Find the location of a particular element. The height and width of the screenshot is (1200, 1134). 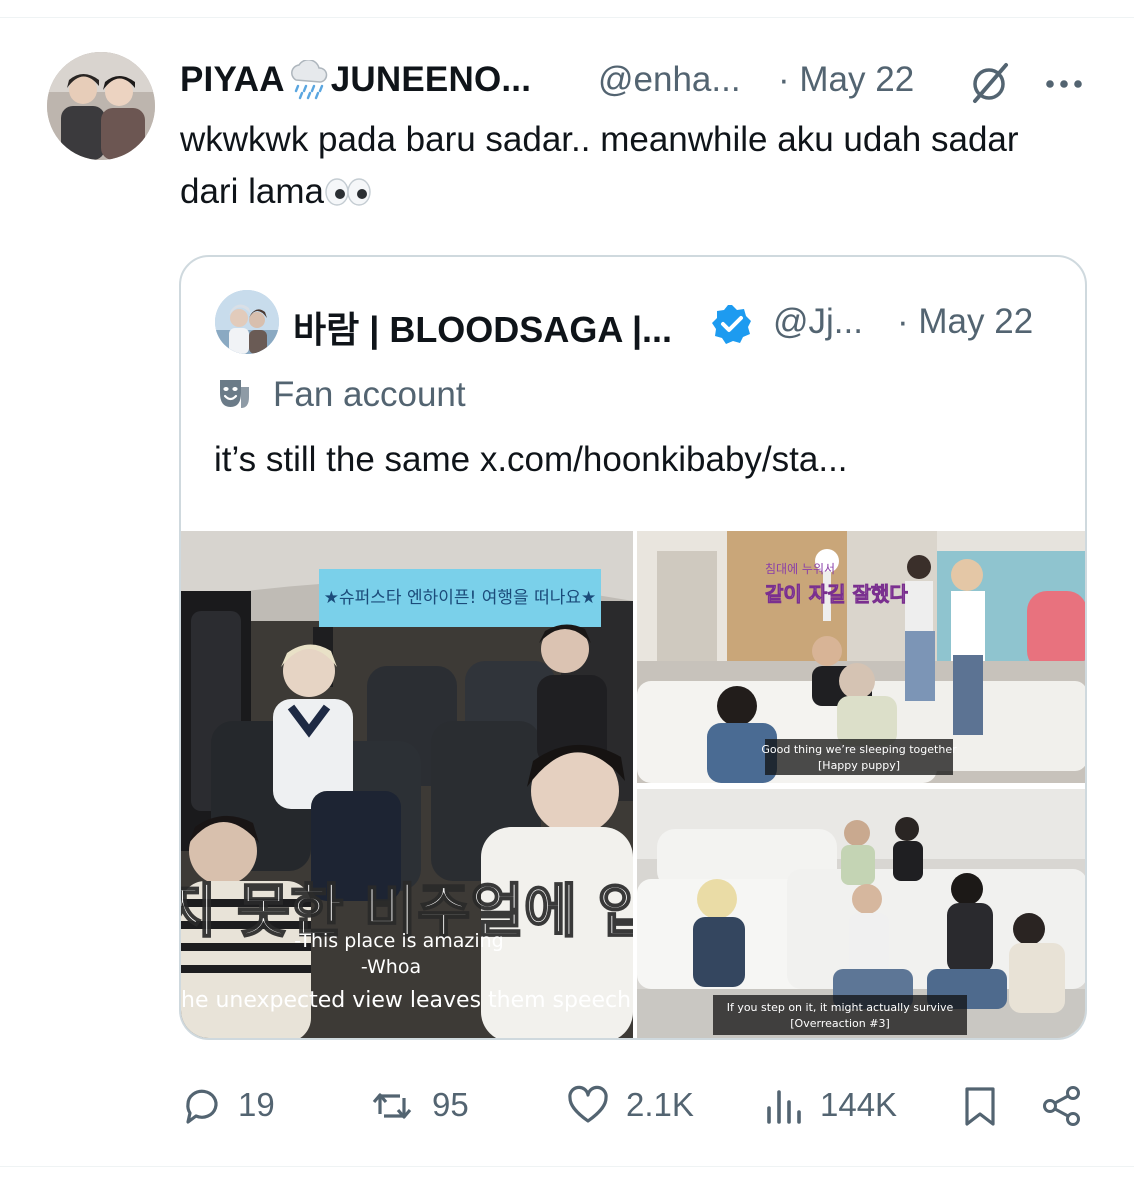

reply-count: 19 is located at coordinates (256, 1104).